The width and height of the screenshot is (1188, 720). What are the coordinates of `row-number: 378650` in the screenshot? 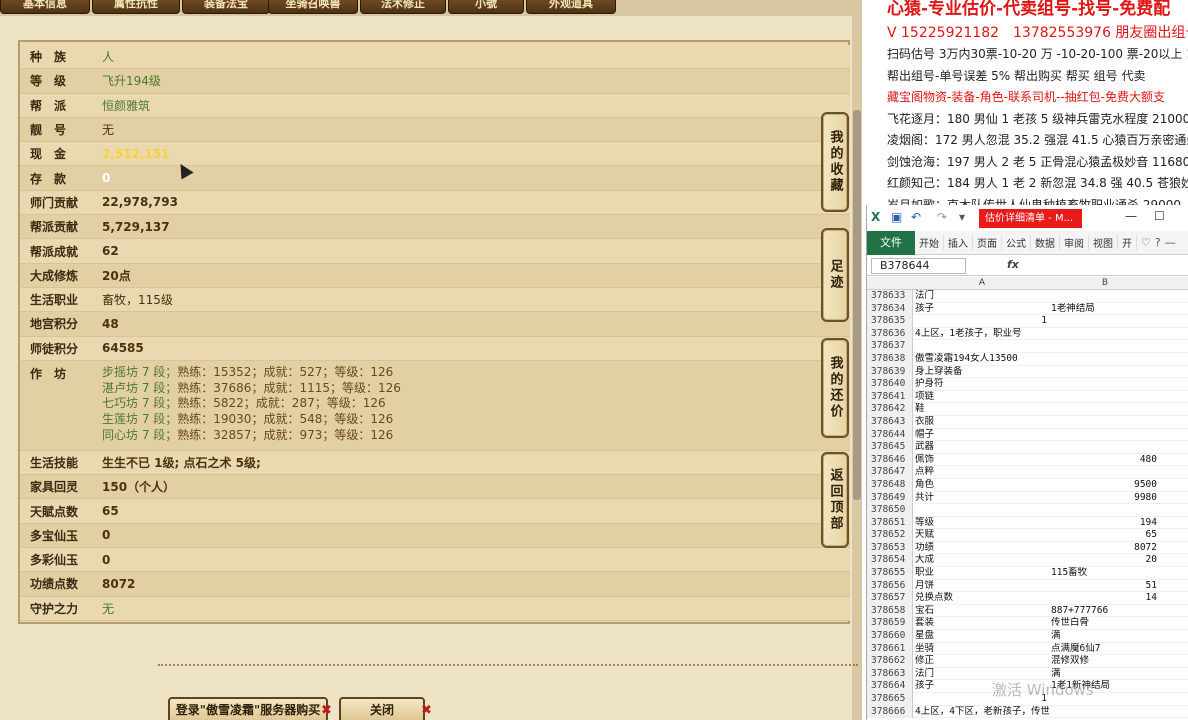 It's located at (890, 510).